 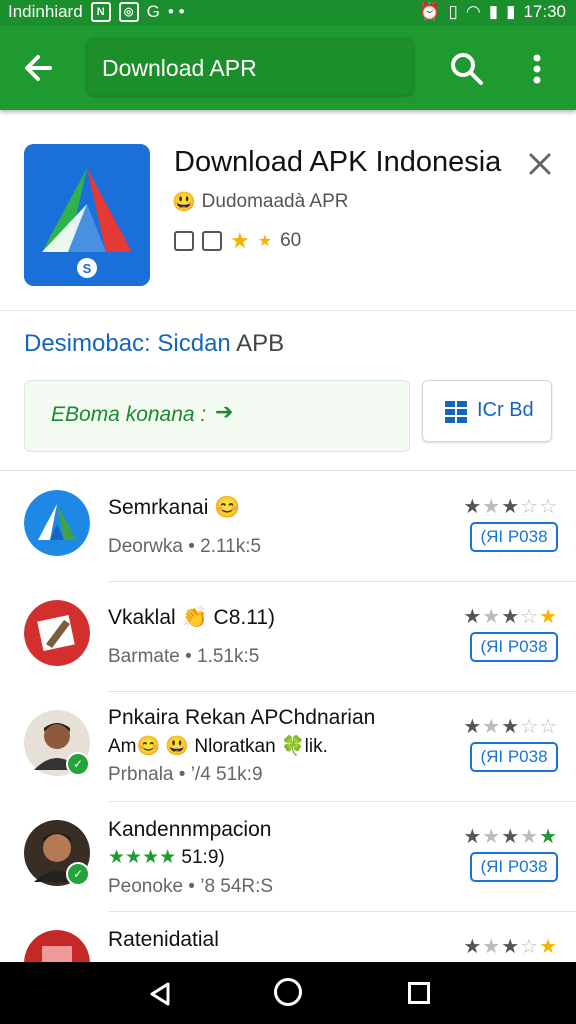 I want to click on overflow-menu-icon, so click(x=537, y=69).